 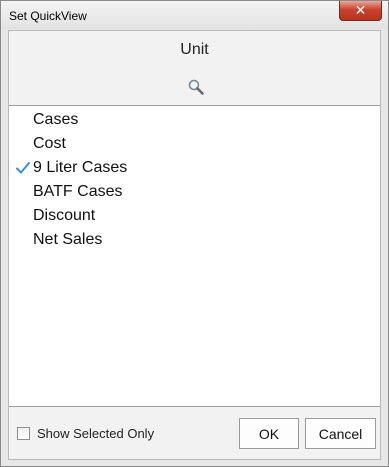 I want to click on list-item-label: 9 Liter Cases, so click(x=80, y=167).